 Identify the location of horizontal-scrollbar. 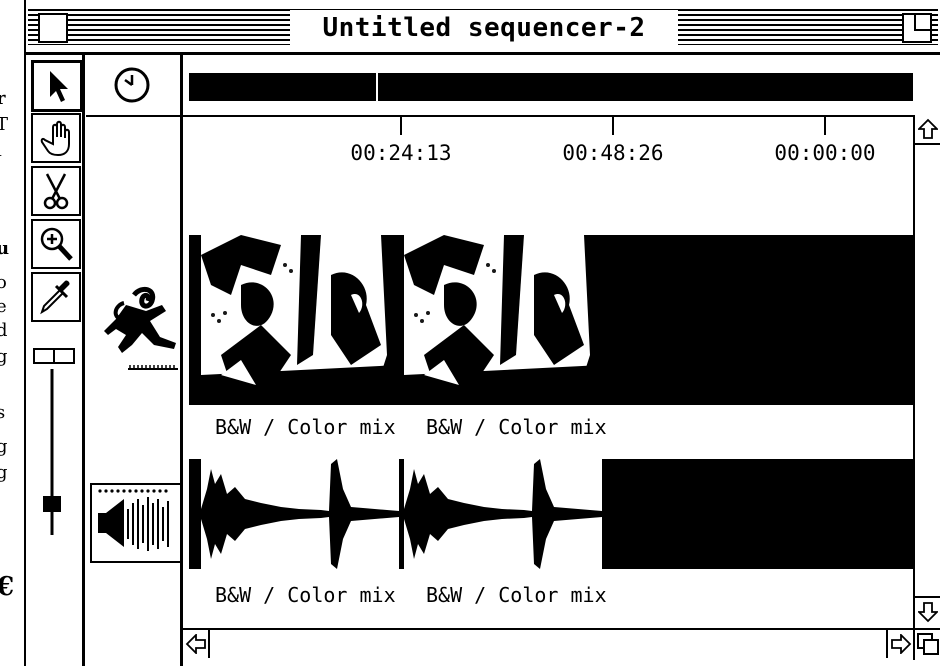
(548, 644).